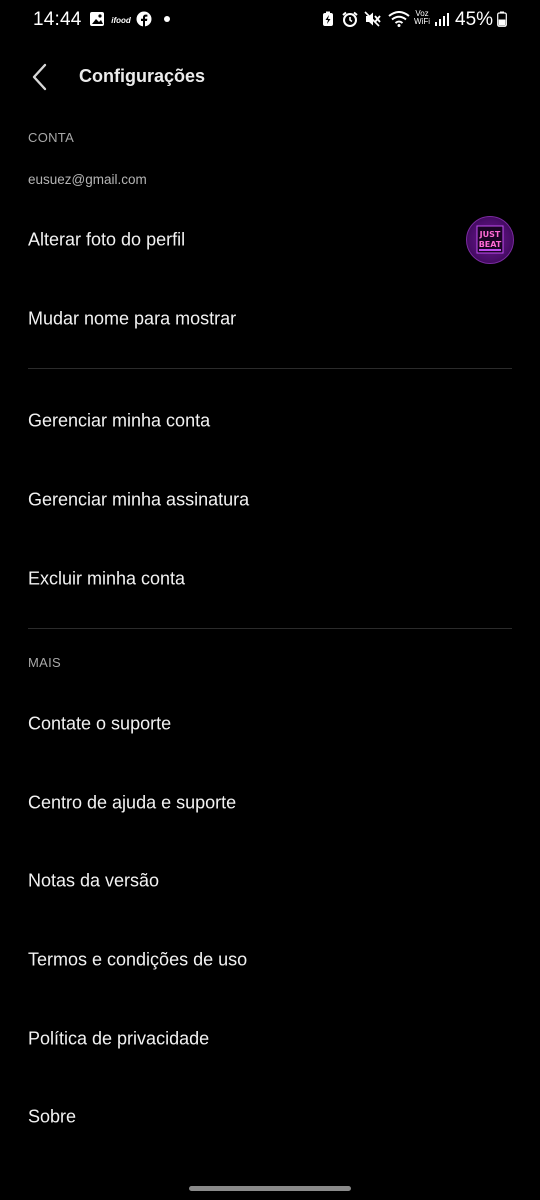 The image size is (540, 1200). Describe the element at coordinates (270, 421) in the screenshot. I see `manage-account-item: Gerenciar minha conta` at that location.